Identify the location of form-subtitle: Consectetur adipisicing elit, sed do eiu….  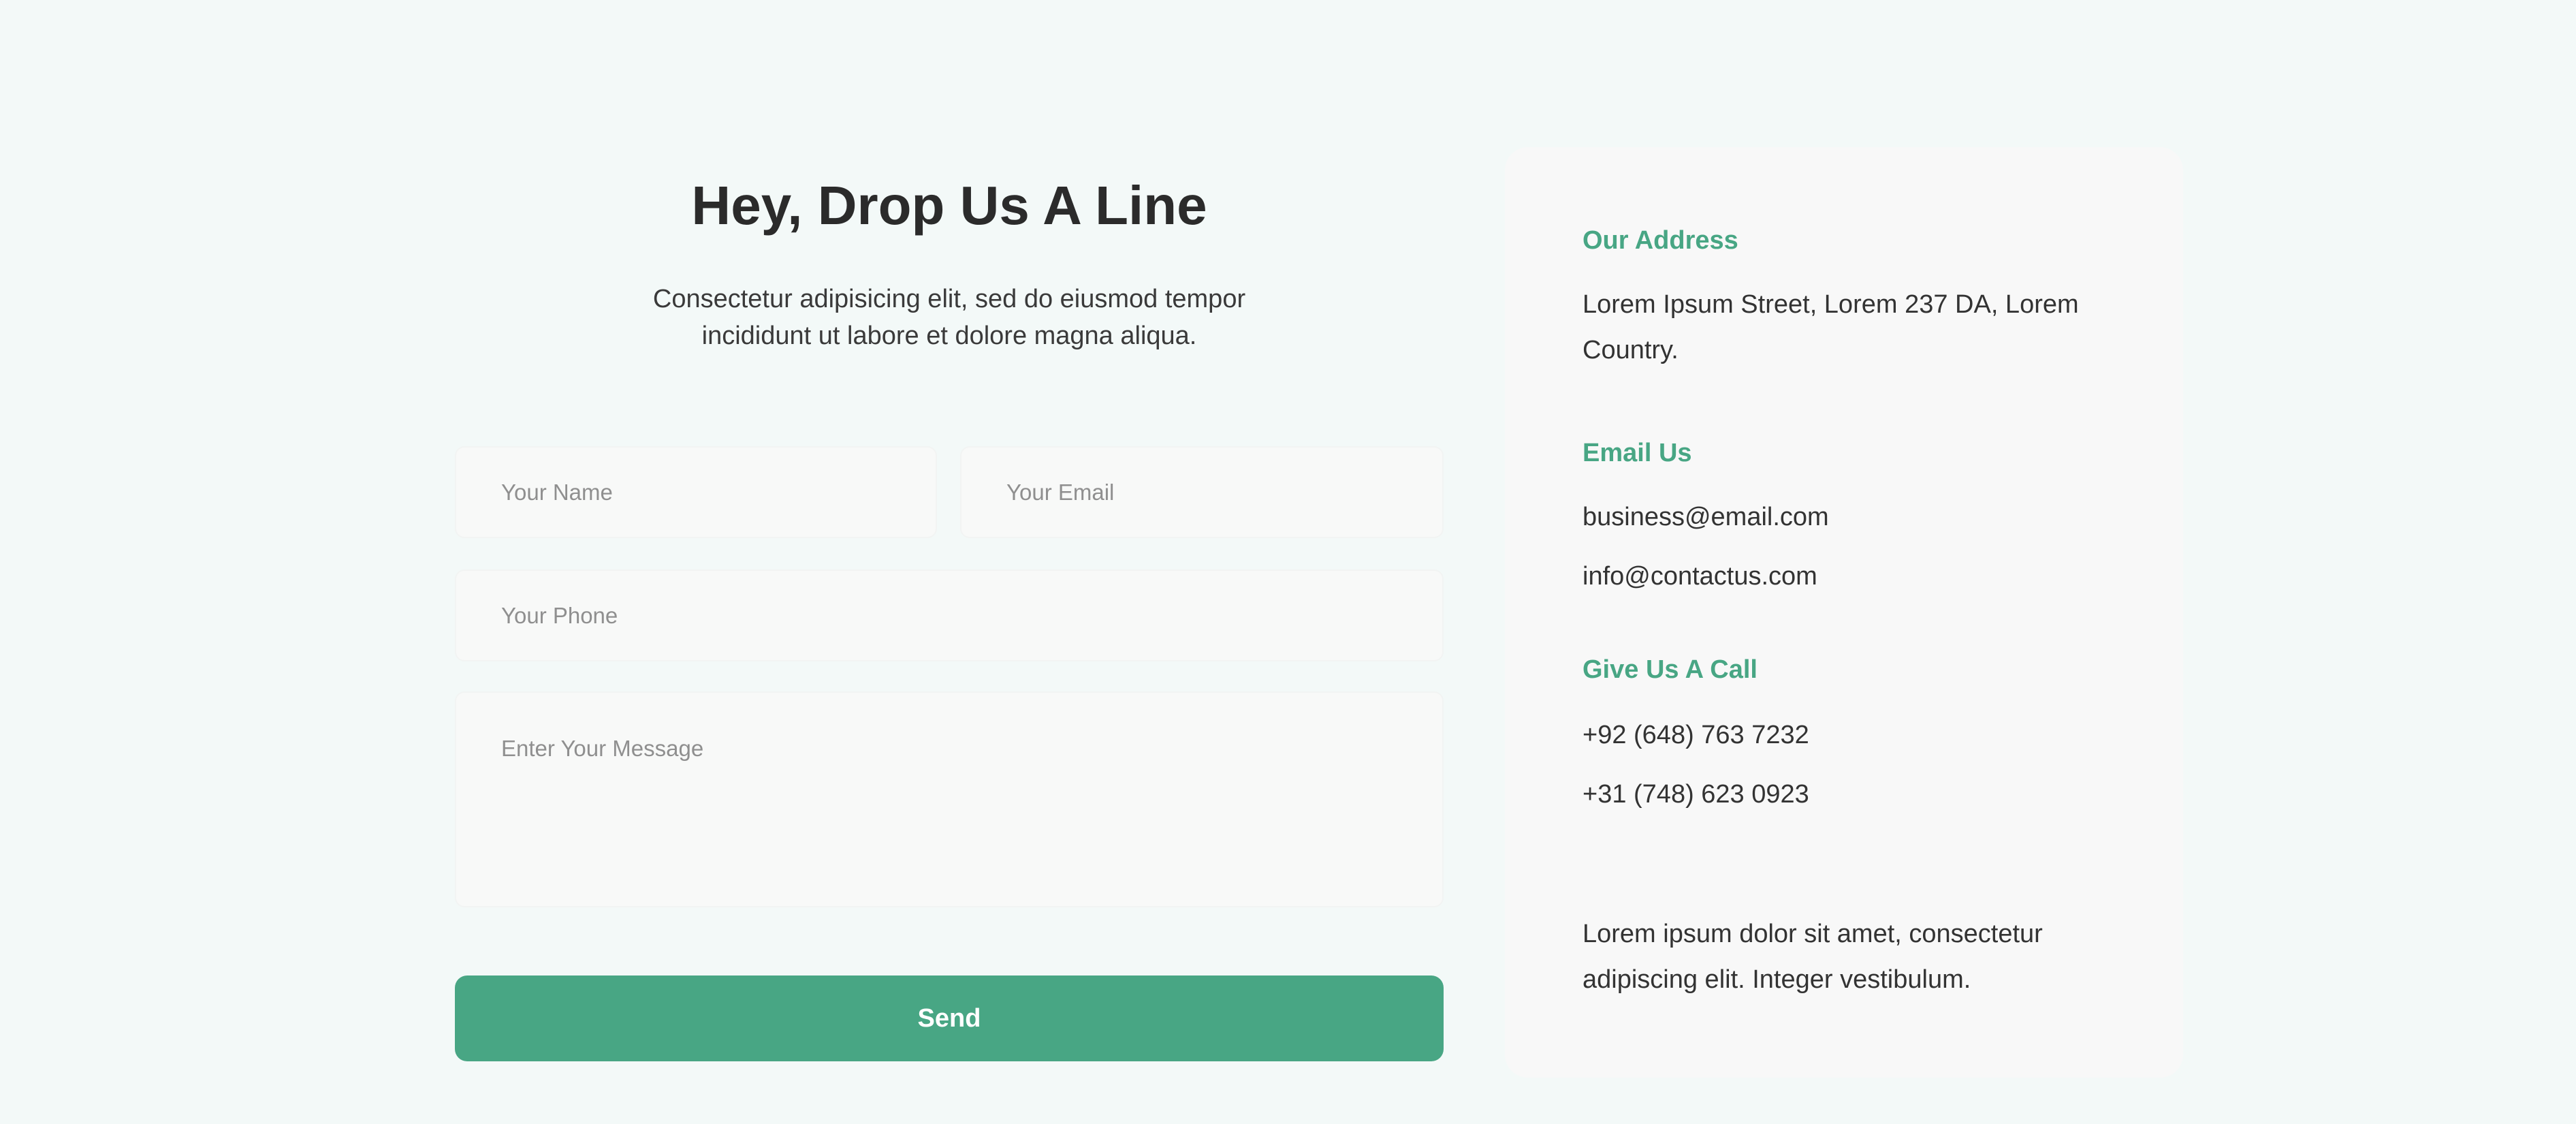
(949, 317).